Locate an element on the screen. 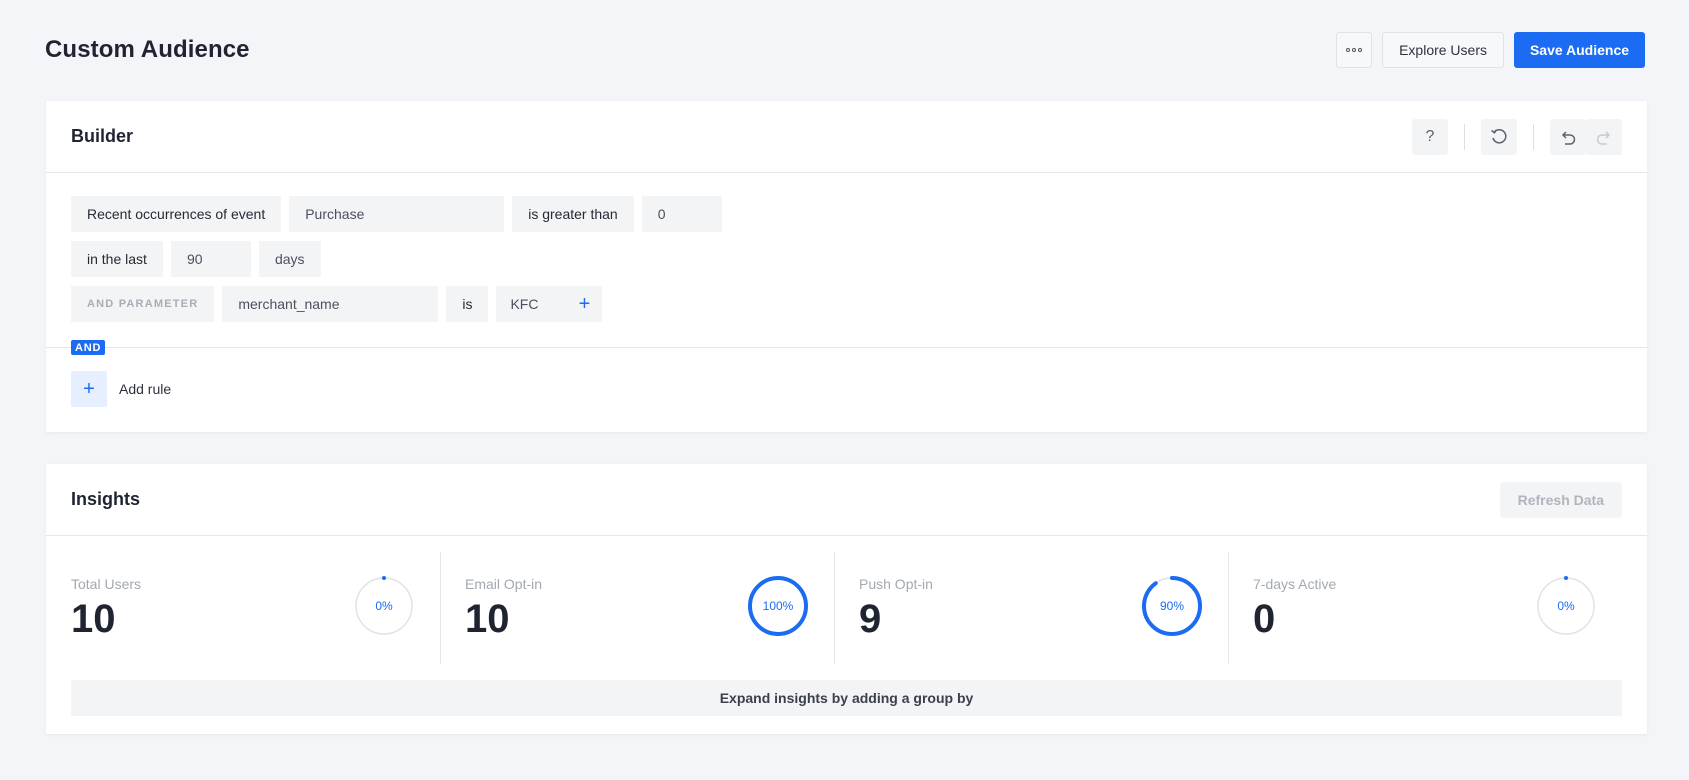  event-name-input: Purchase is located at coordinates (397, 214).